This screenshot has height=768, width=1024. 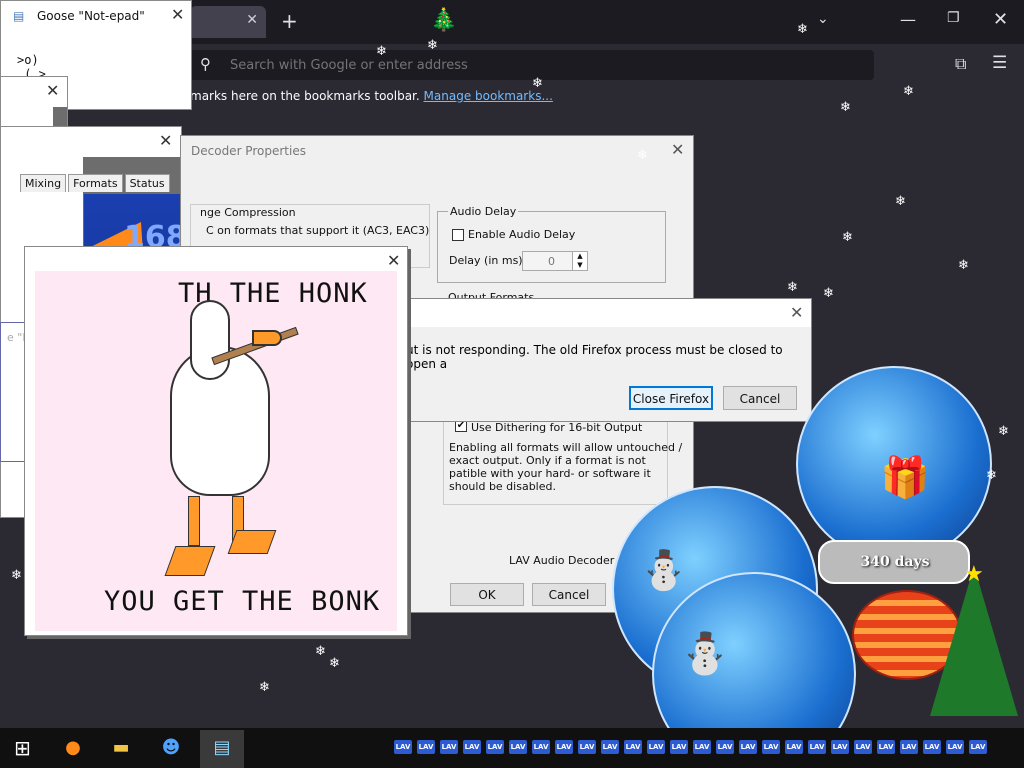 What do you see at coordinates (556, 427) in the screenshot?
I see `dither-checkbox-label: Use Dithering for 16-bit Output` at bounding box center [556, 427].